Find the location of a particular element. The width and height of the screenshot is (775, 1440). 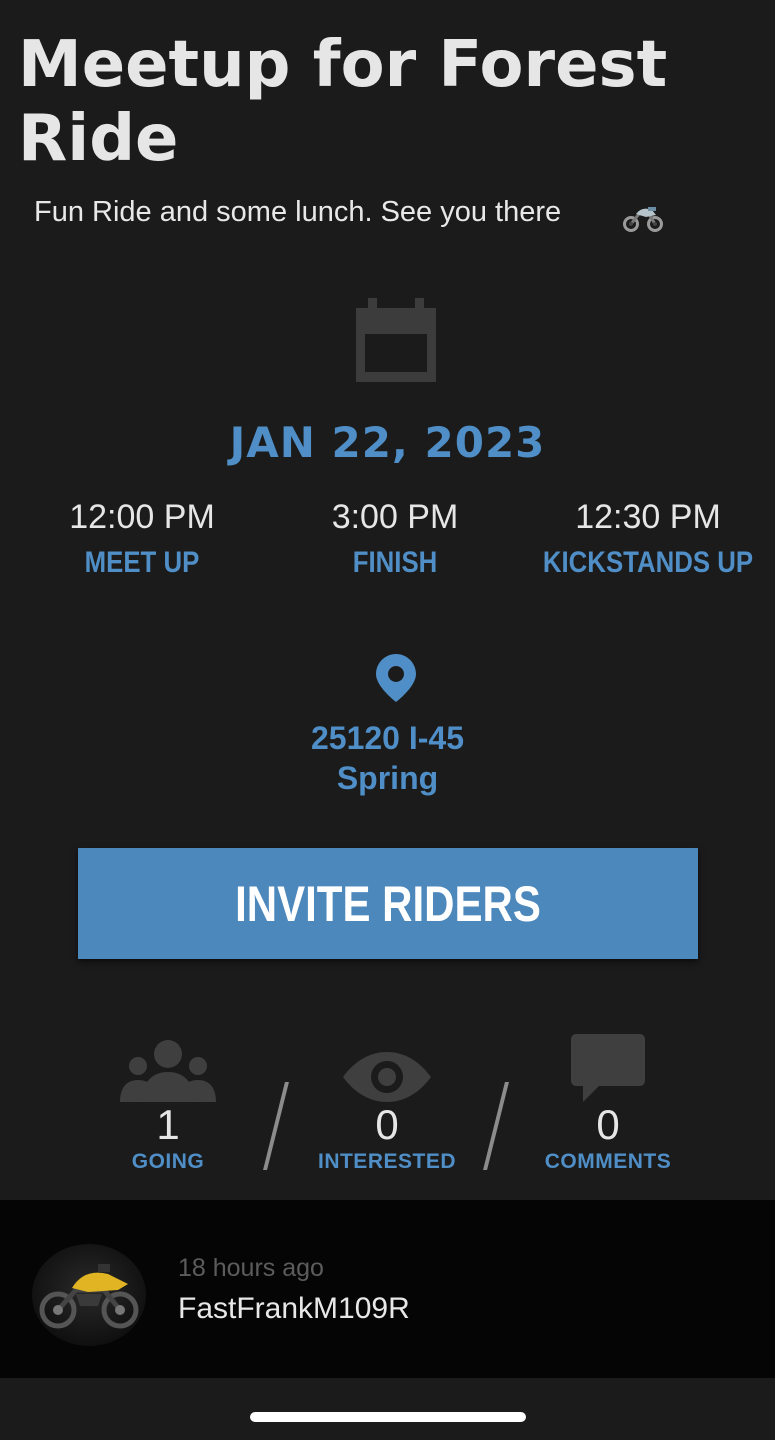

user-avatar is located at coordinates (89, 1295).